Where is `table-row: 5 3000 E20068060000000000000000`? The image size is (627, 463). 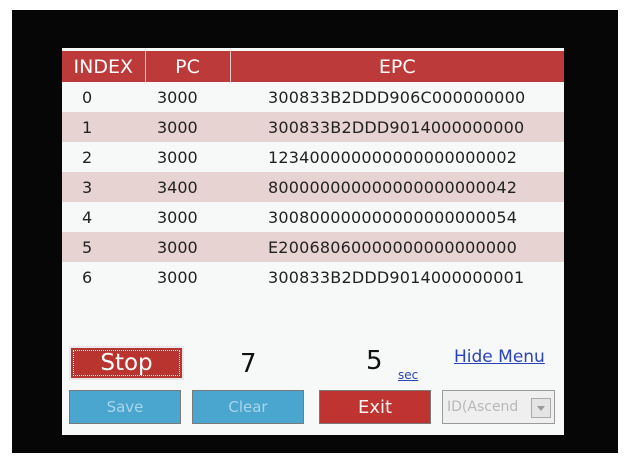 table-row: 5 3000 E20068060000000000000000 is located at coordinates (313, 247).